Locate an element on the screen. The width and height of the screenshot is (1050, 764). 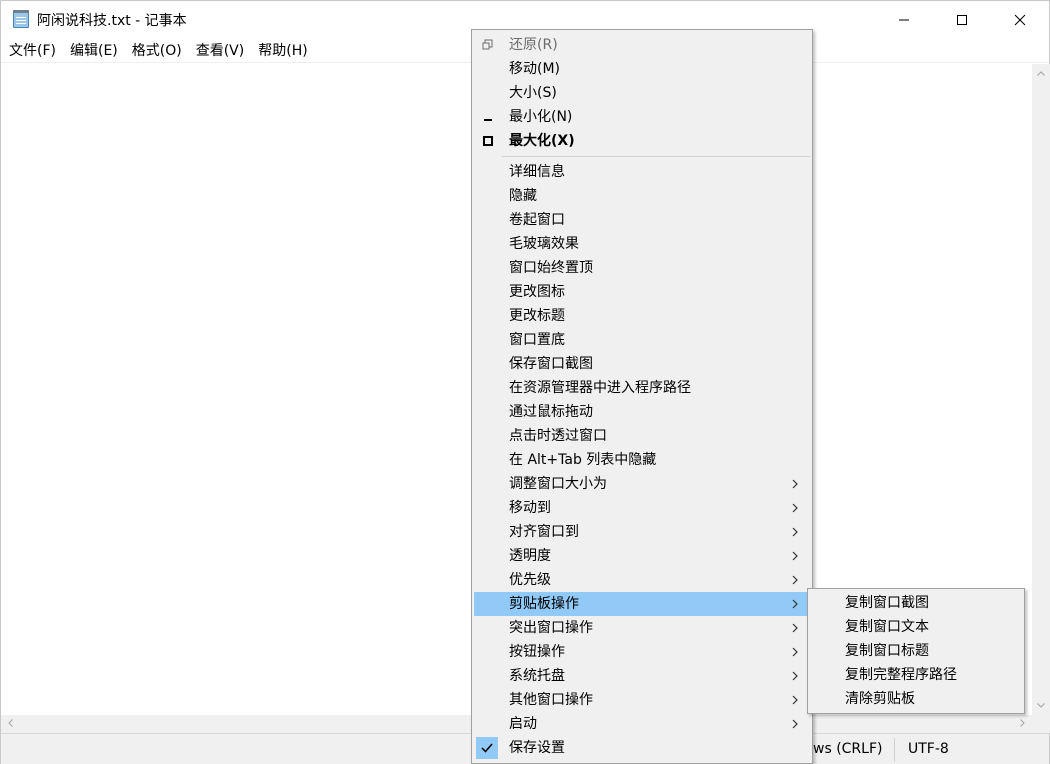
menu-item-click-through: 点击时透过窗口 is located at coordinates (642, 436).